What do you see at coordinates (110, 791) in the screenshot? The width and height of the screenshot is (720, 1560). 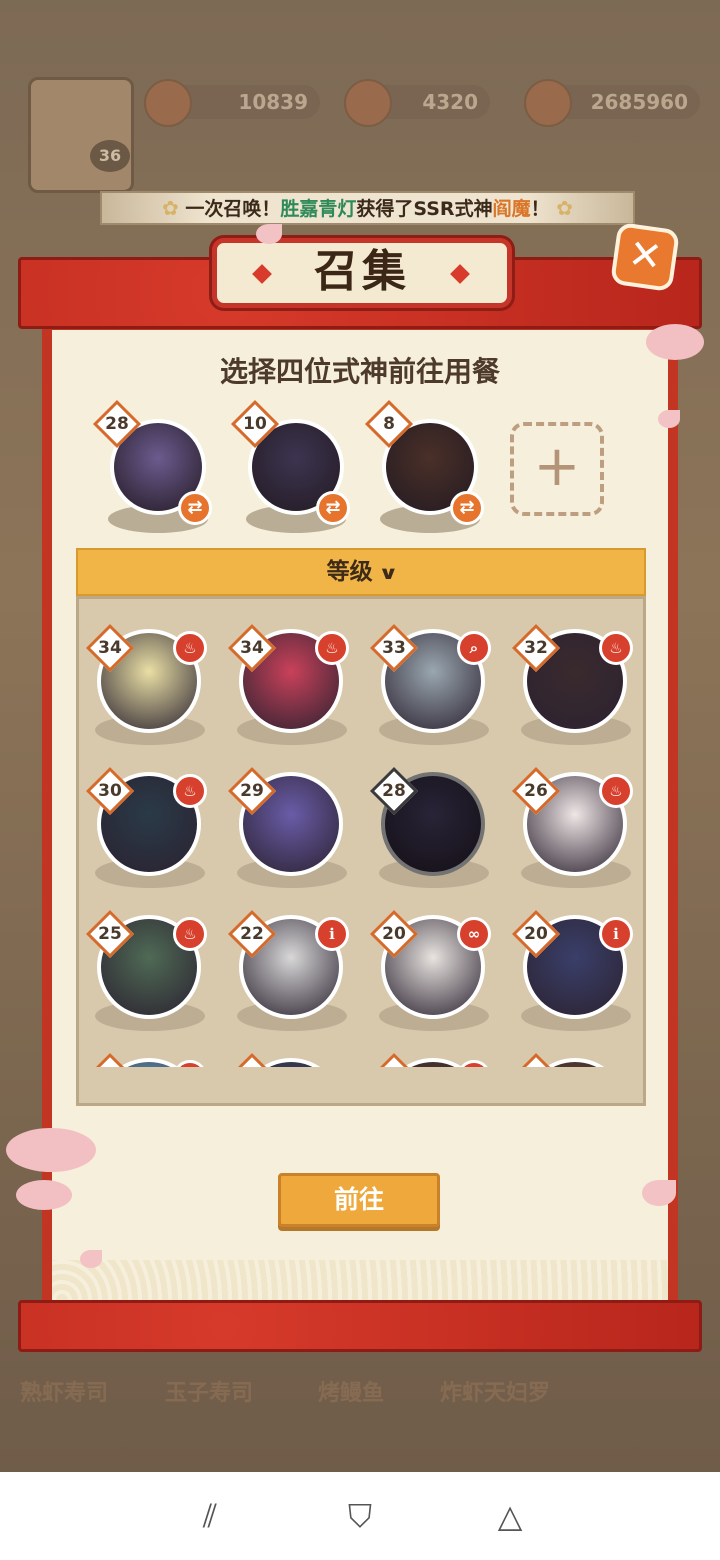 I see `level-value: 30` at bounding box center [110, 791].